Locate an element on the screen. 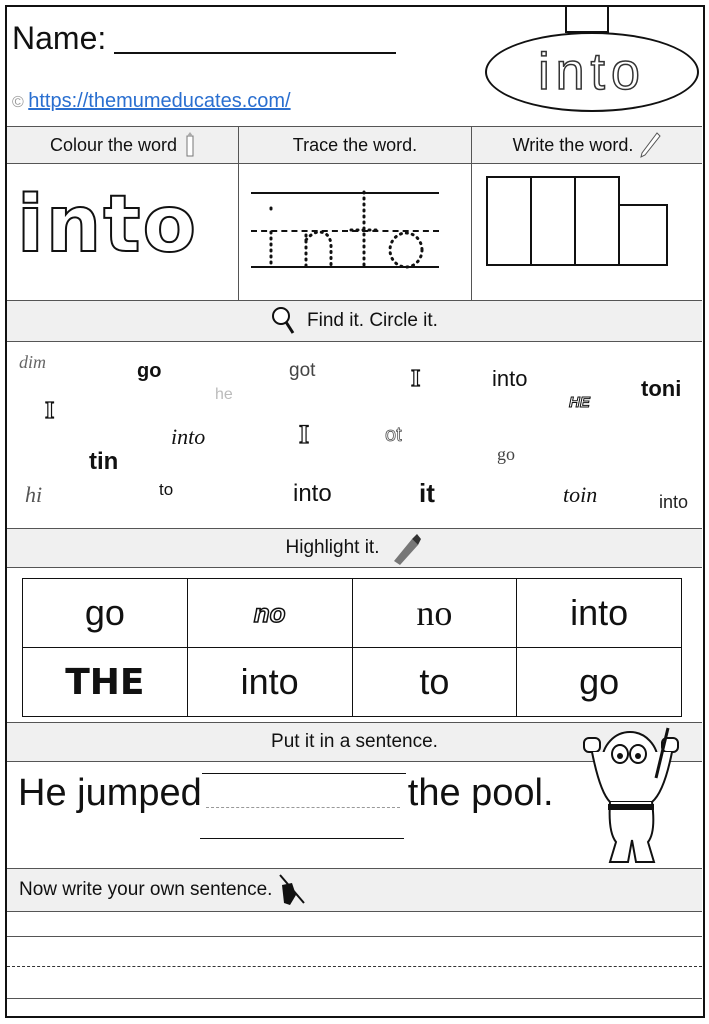  find-header: Find it. Circle it. is located at coordinates (354, 321).